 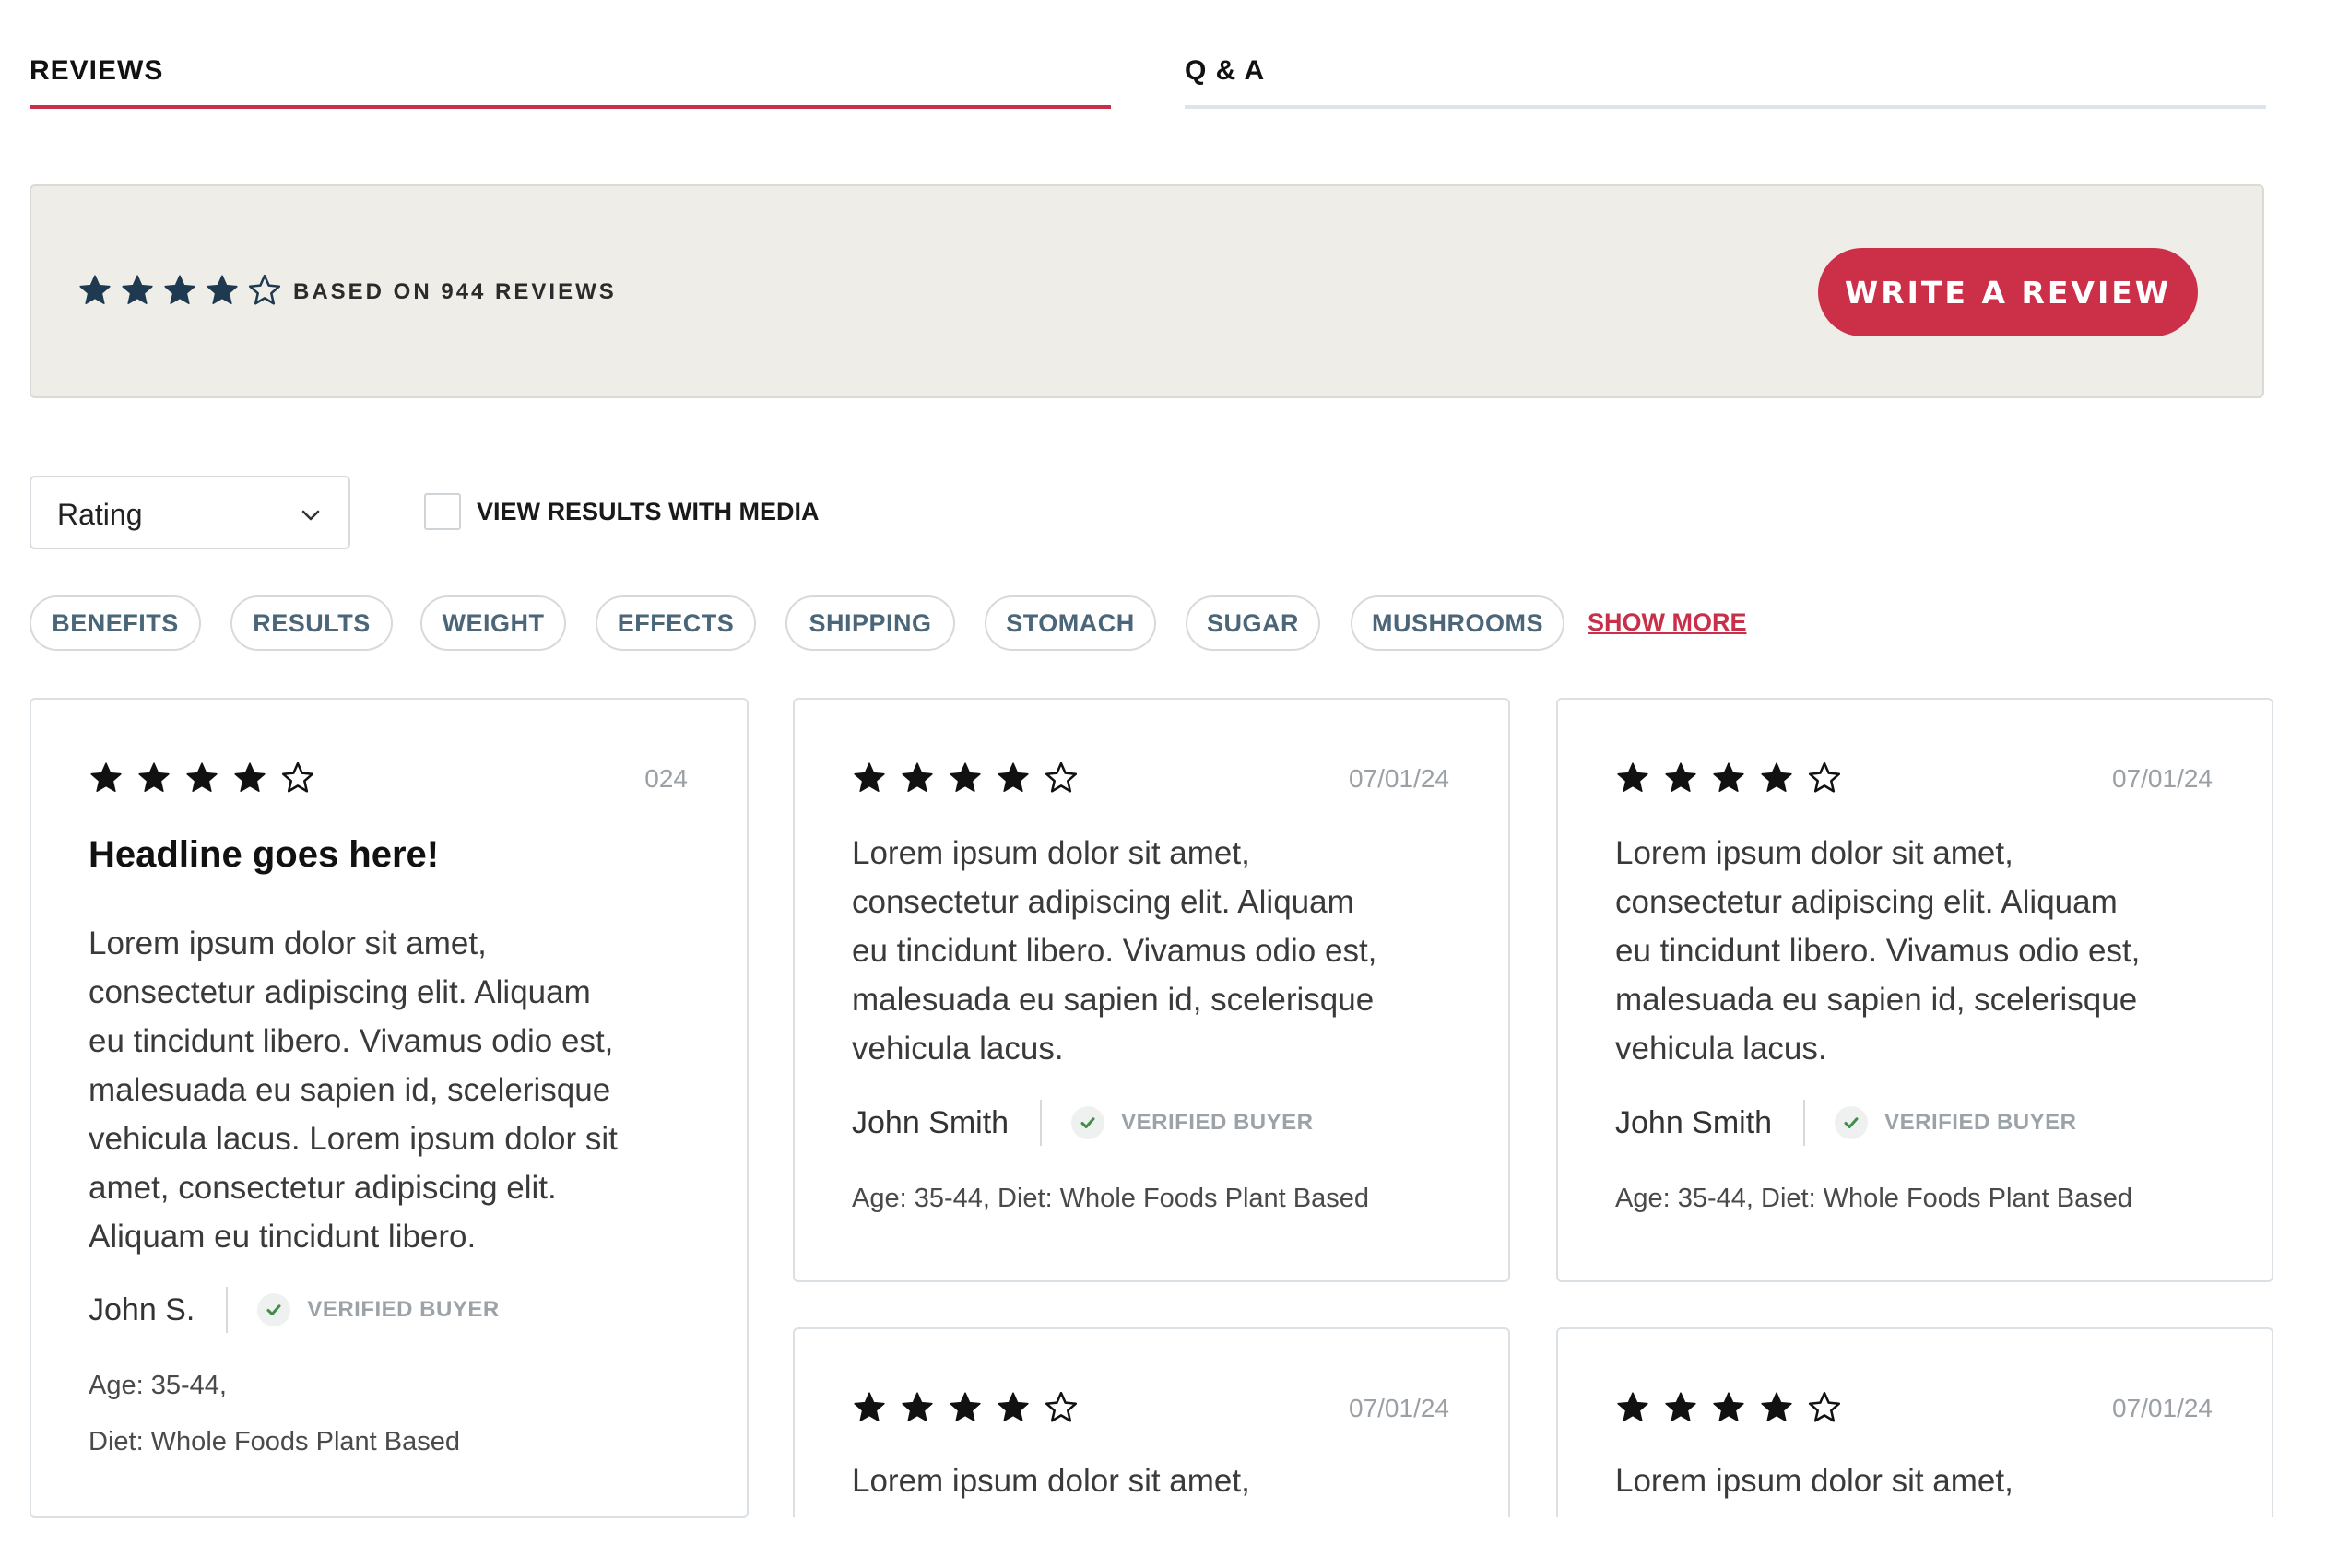 What do you see at coordinates (353, 1139) in the screenshot?
I see `review-body-line: vehicula lacus. Lorem ipsum dolor sit` at bounding box center [353, 1139].